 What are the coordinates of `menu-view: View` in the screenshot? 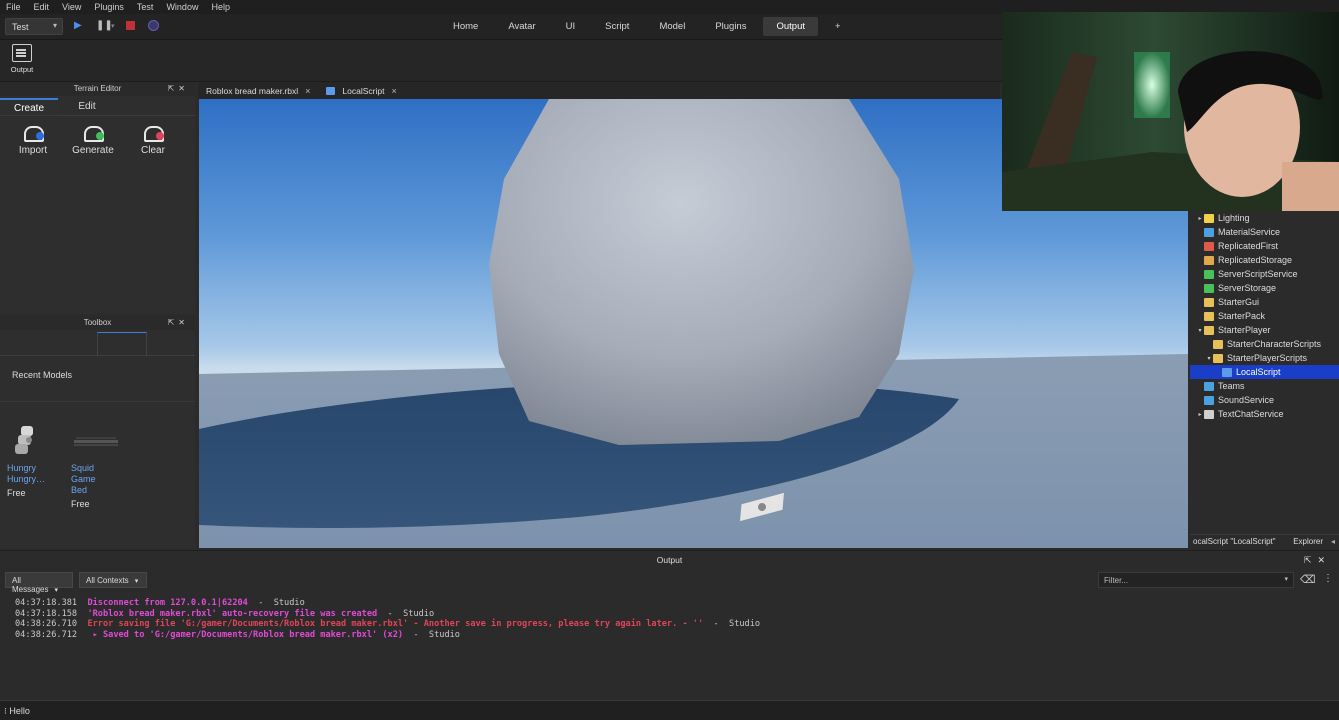 It's located at (71, 7).